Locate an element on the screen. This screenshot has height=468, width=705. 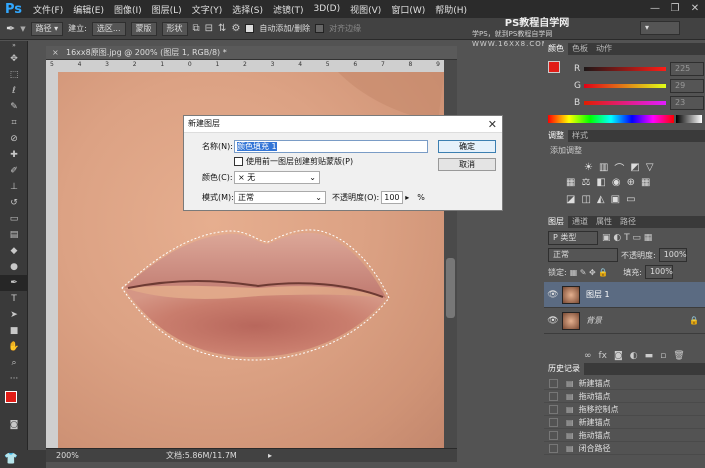
blur-tool-icon: ◆ is located at coordinates (14, 251).